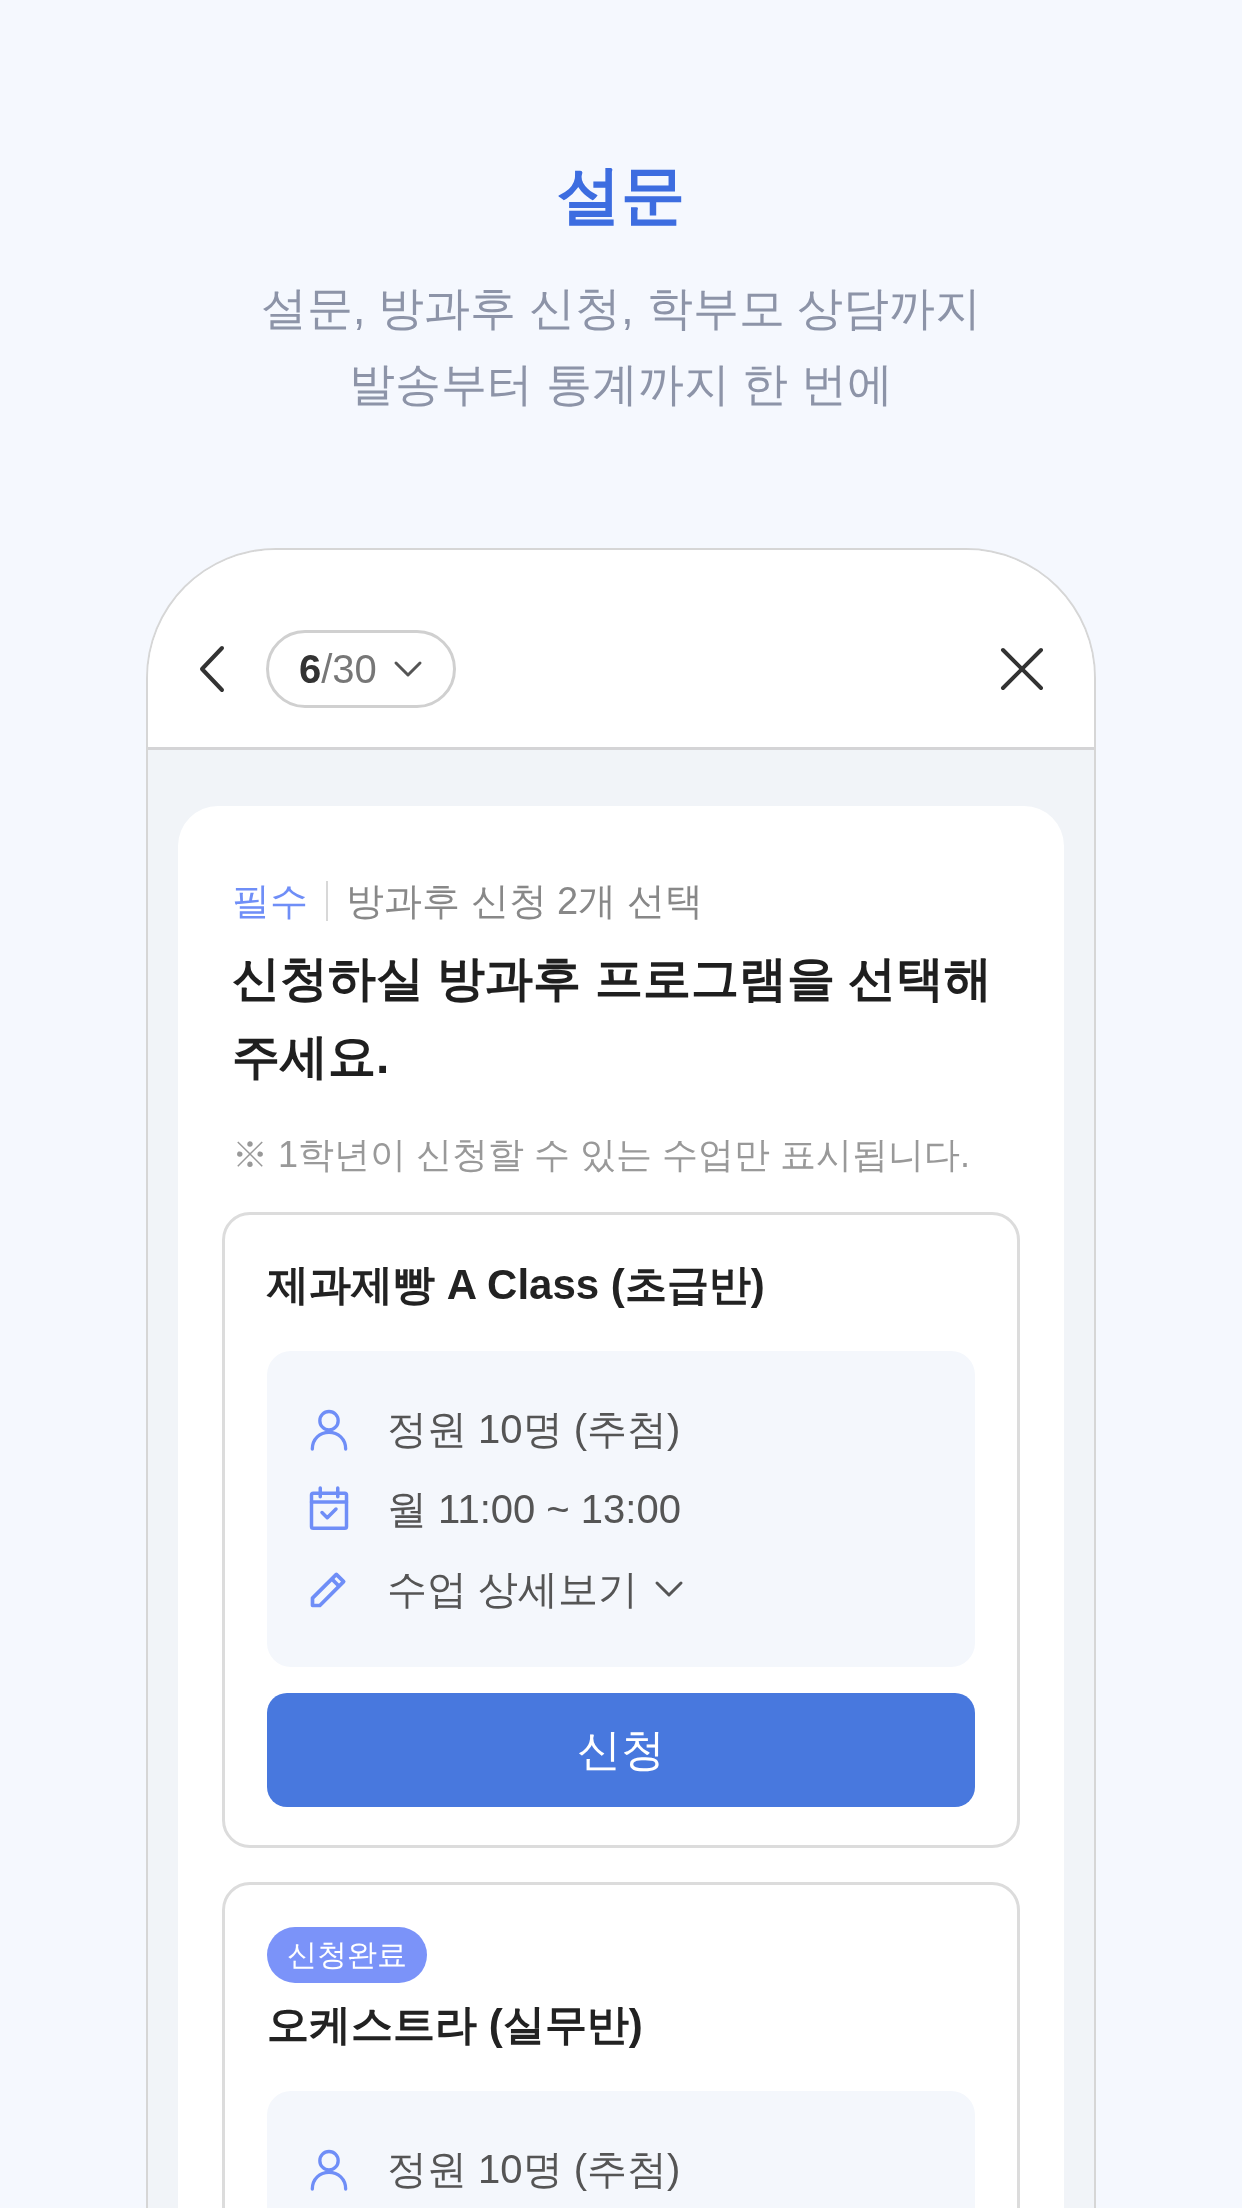 This screenshot has width=1242, height=2208. I want to click on question-note: ※ 1학년이 신청할 수 있는 수업만 표시됩니다., so click(602, 1155).